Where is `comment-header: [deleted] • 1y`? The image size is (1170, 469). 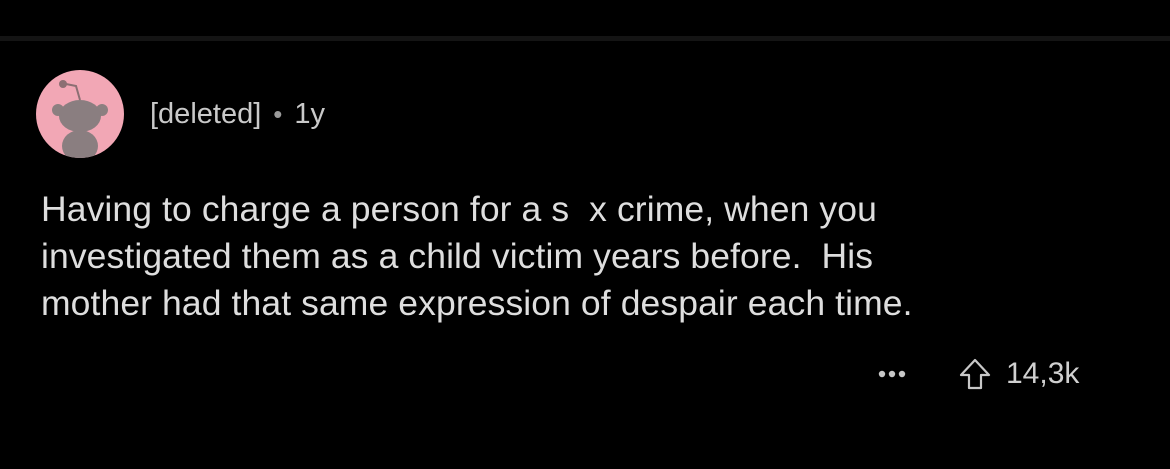
comment-header: [deleted] • 1y is located at coordinates (180, 114).